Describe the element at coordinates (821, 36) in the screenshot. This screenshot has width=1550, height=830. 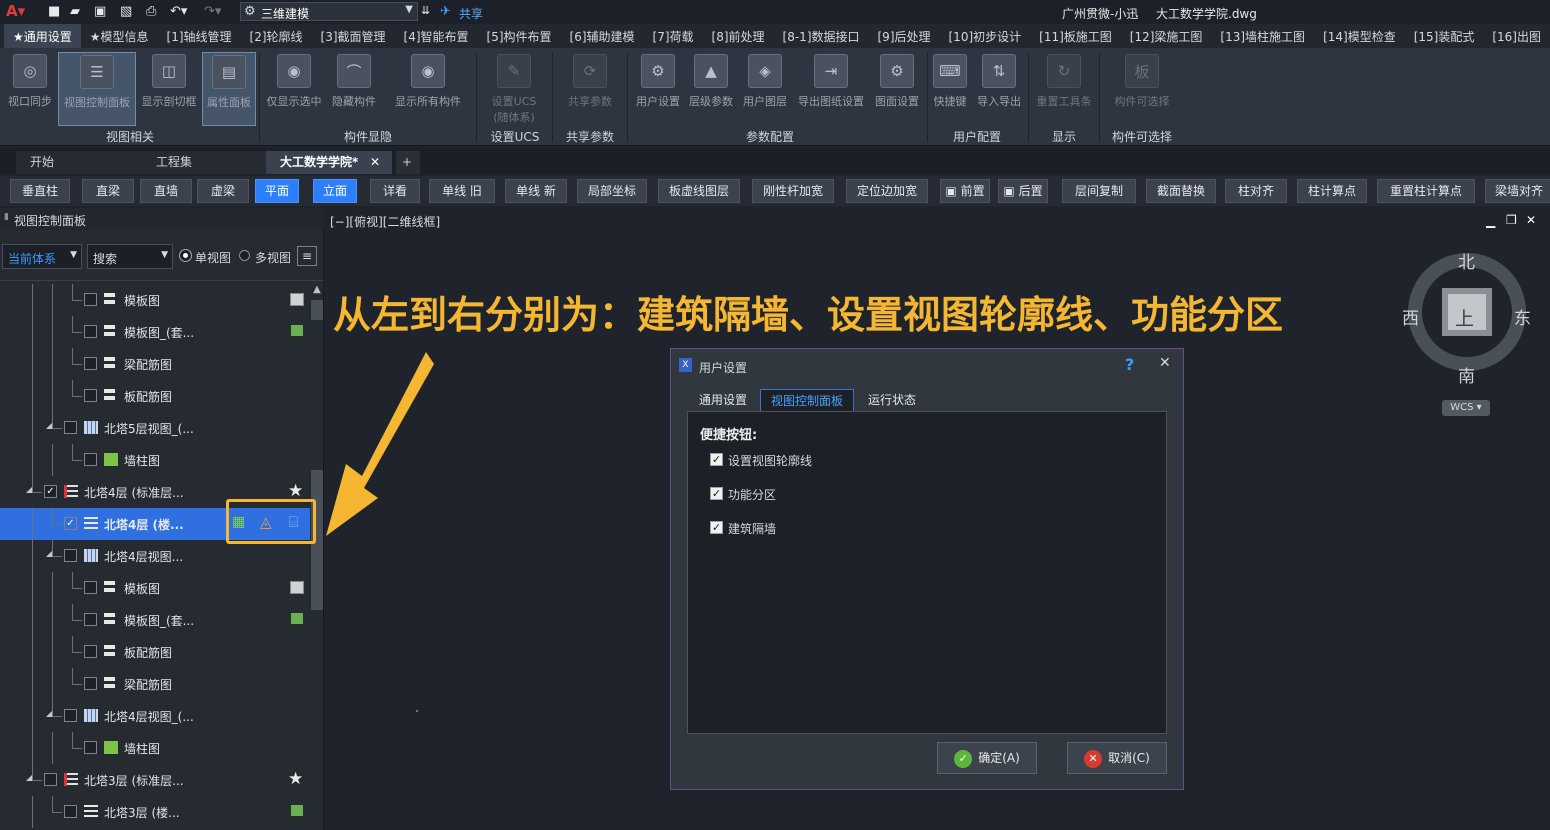
I see `ribbon-tab-10: [8-1]数据接口` at that location.